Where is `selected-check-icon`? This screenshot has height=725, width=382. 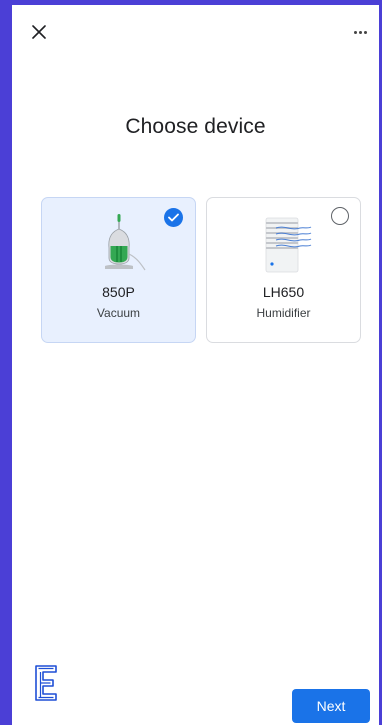 selected-check-icon is located at coordinates (173, 217).